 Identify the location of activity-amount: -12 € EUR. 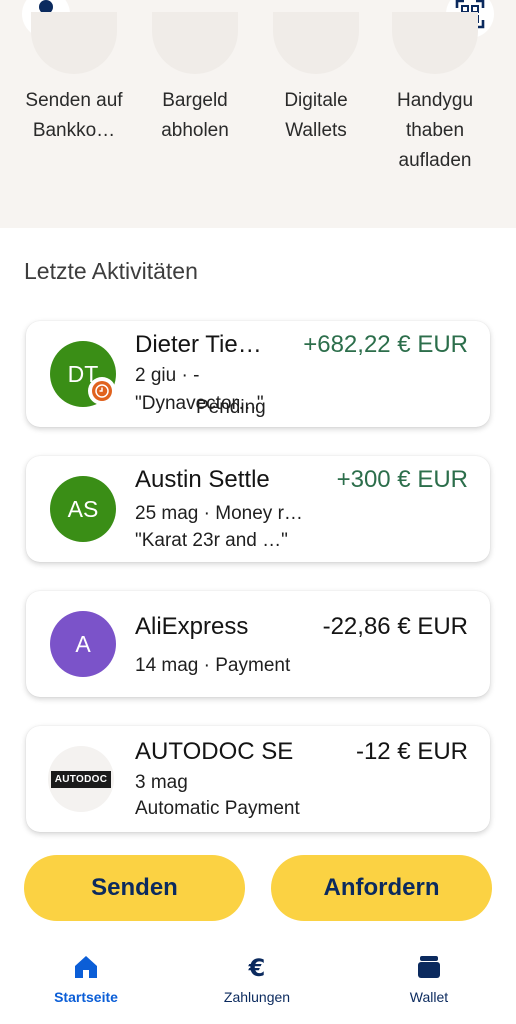
(411, 751).